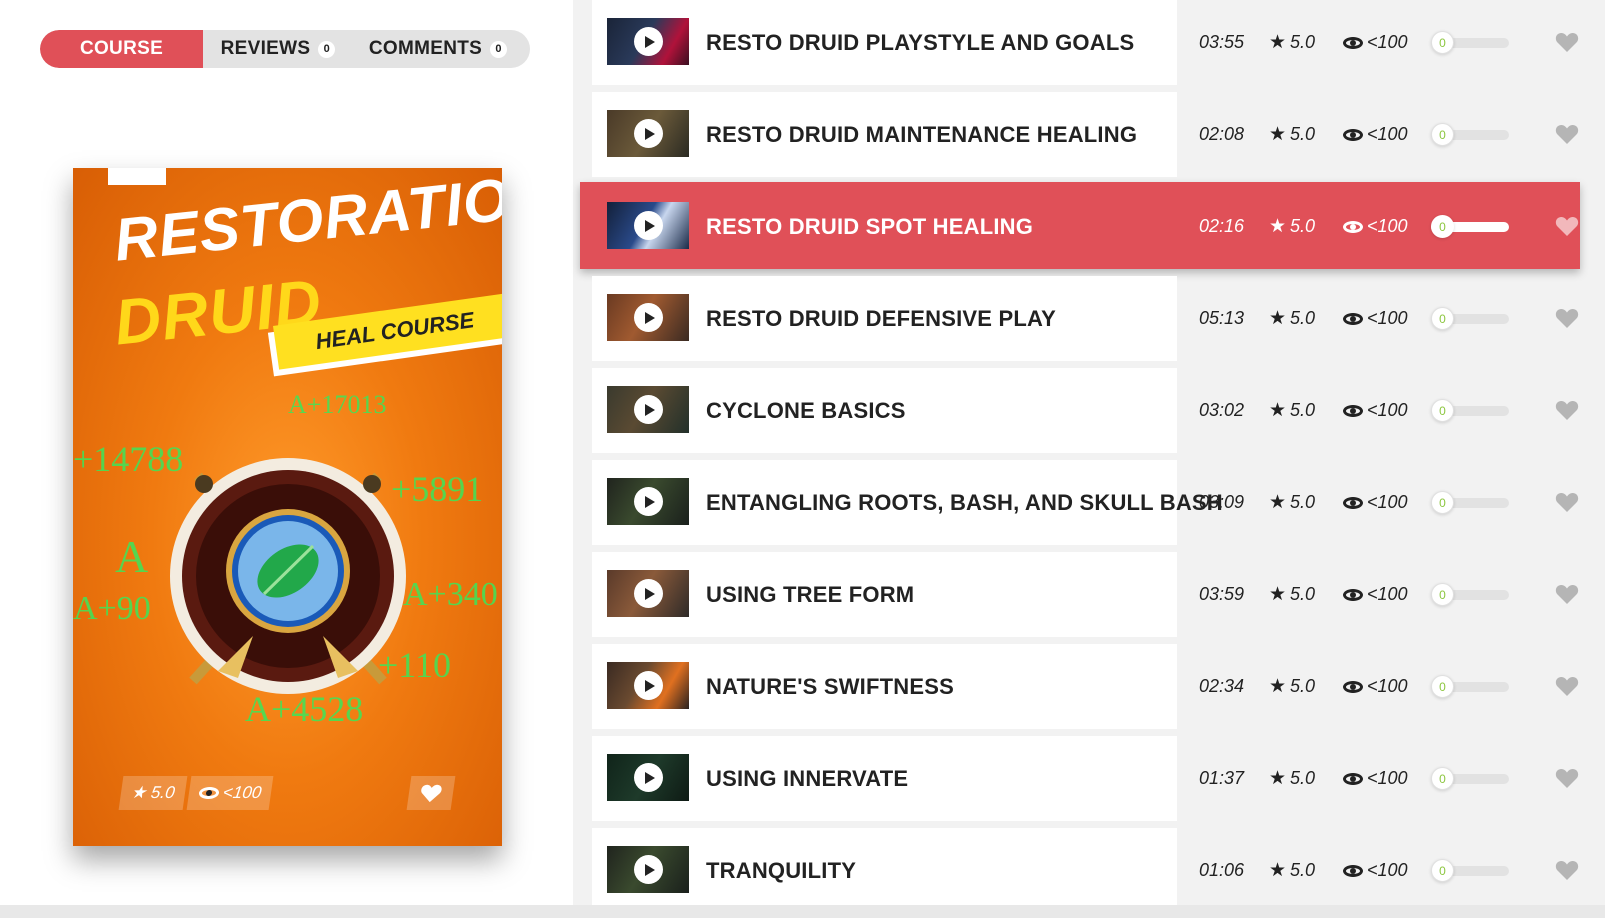 This screenshot has width=1605, height=918. What do you see at coordinates (781, 870) in the screenshot?
I see `lesson-title: TRANQUILITY` at bounding box center [781, 870].